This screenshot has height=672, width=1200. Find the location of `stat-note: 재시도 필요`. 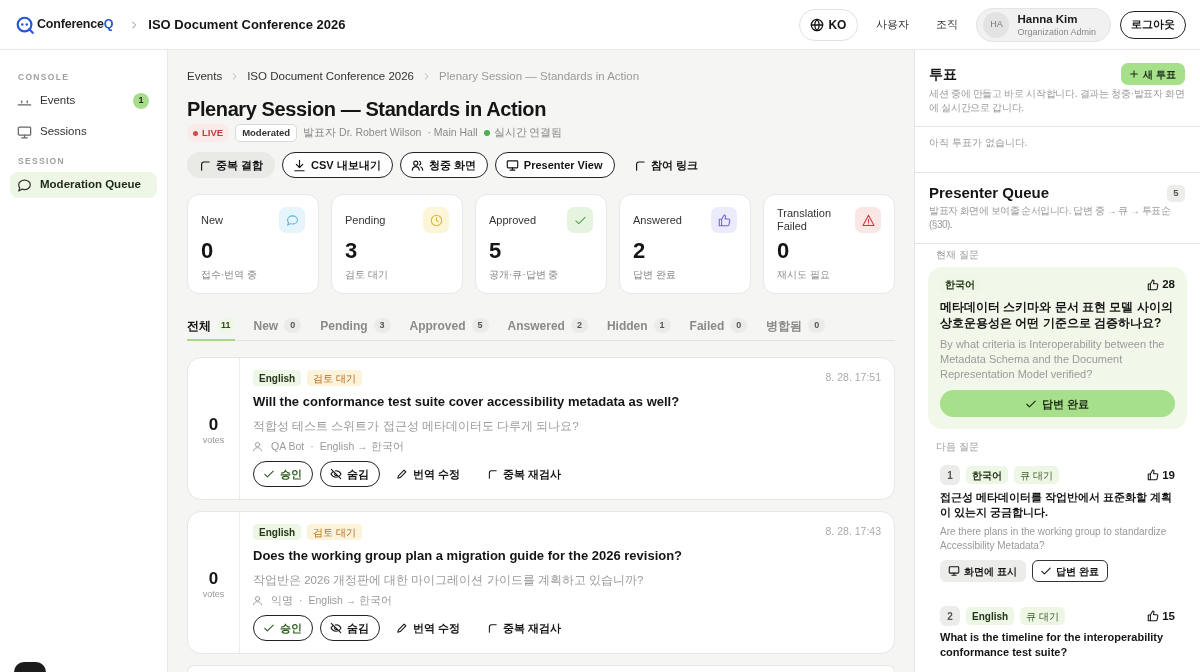

stat-note: 재시도 필요 is located at coordinates (804, 274).